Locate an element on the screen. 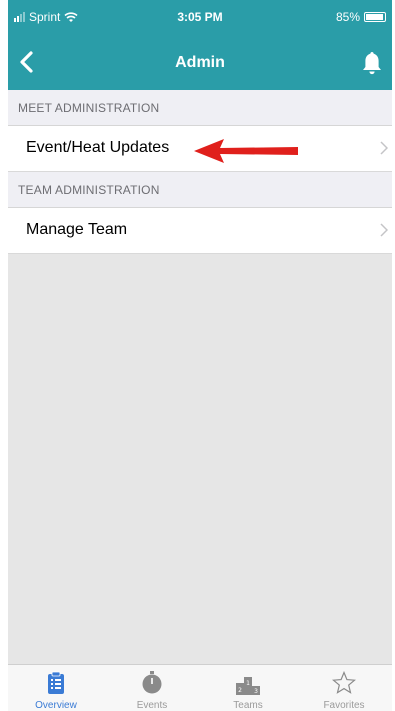  tab-label: Events is located at coordinates (152, 705).